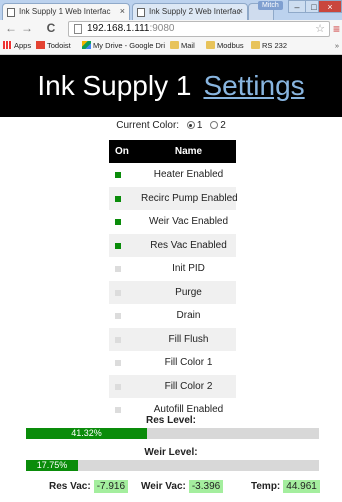 Image resolution: width=342 pixels, height=502 pixels. What do you see at coordinates (148, 125) in the screenshot?
I see `current-color-label: Current Color:` at bounding box center [148, 125].